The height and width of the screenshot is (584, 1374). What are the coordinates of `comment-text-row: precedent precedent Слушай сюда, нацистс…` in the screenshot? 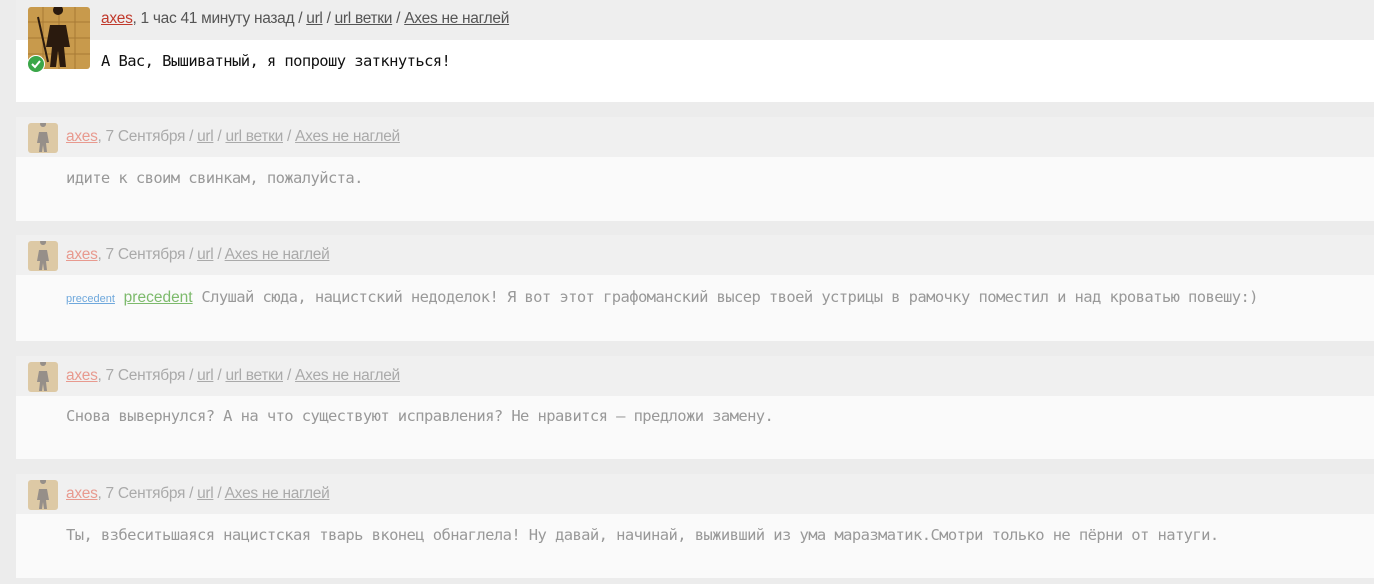 It's located at (662, 297).